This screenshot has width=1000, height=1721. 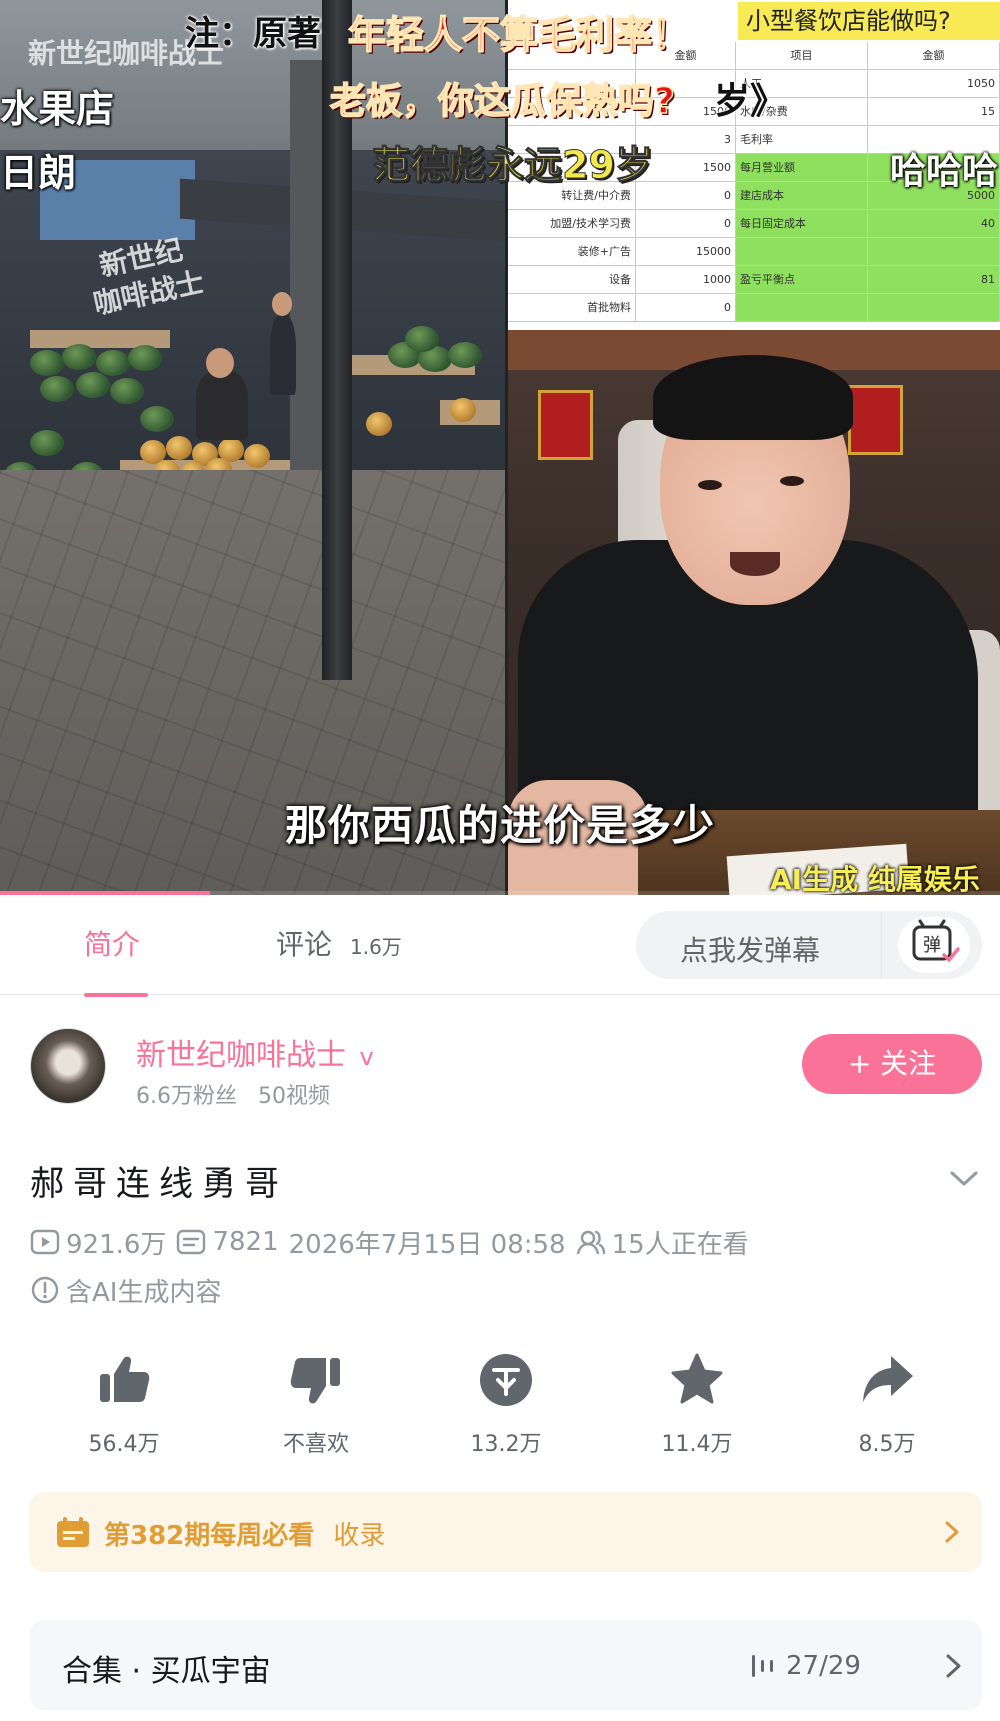 What do you see at coordinates (124, 1444) in the screenshot?
I see `like-count: 56.4万` at bounding box center [124, 1444].